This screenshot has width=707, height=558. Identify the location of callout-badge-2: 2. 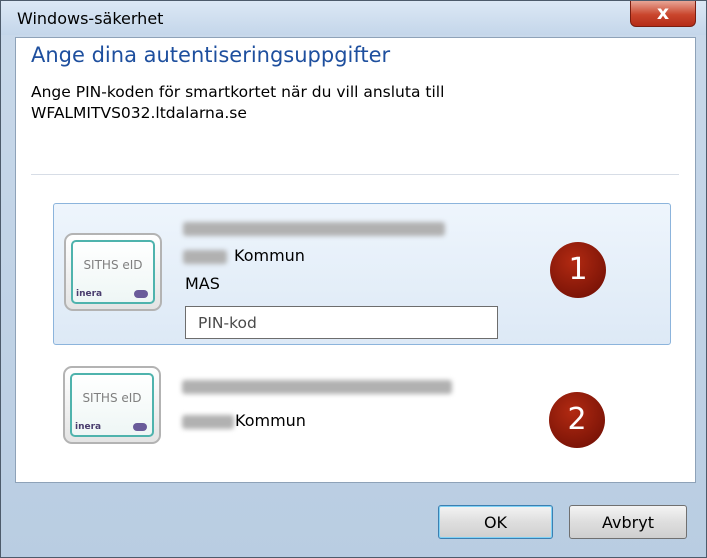
(577, 420).